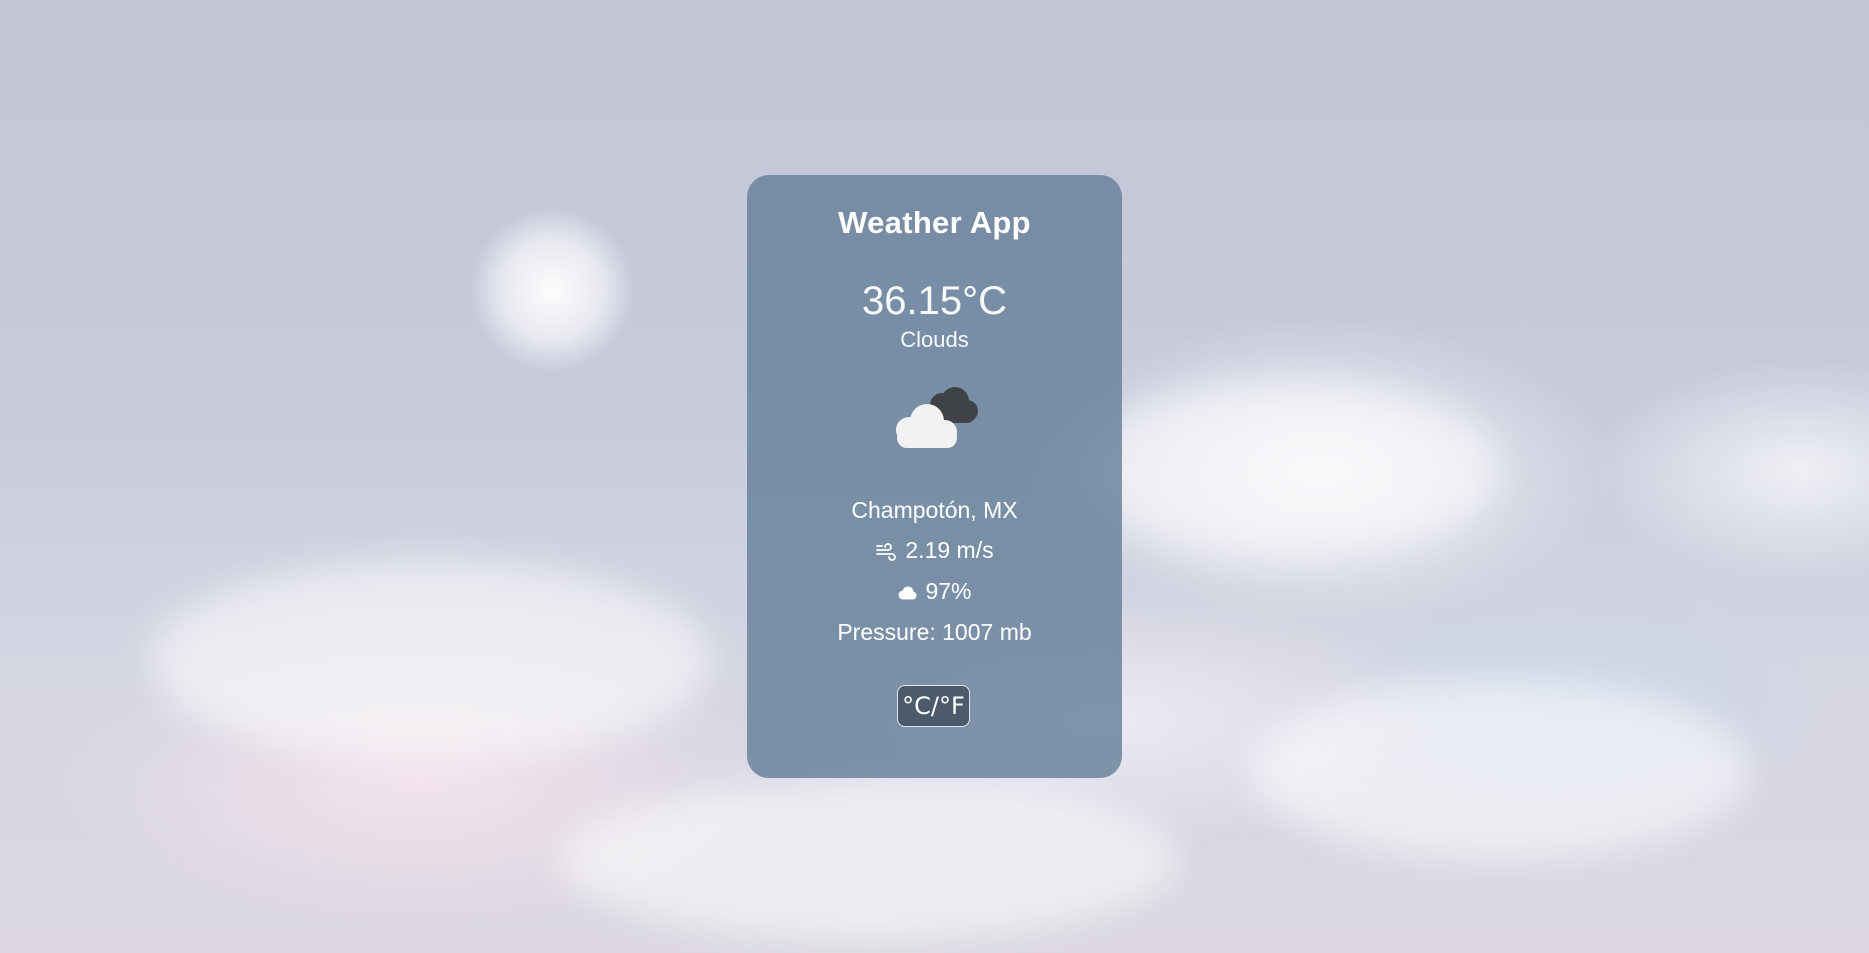 Image resolution: width=1869 pixels, height=953 pixels. I want to click on wind-speed: 2.19 m/s, so click(949, 550).